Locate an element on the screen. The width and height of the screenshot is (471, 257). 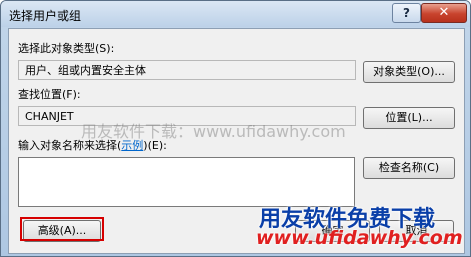
check-names-button: 检查名称(C) is located at coordinates (409, 168).